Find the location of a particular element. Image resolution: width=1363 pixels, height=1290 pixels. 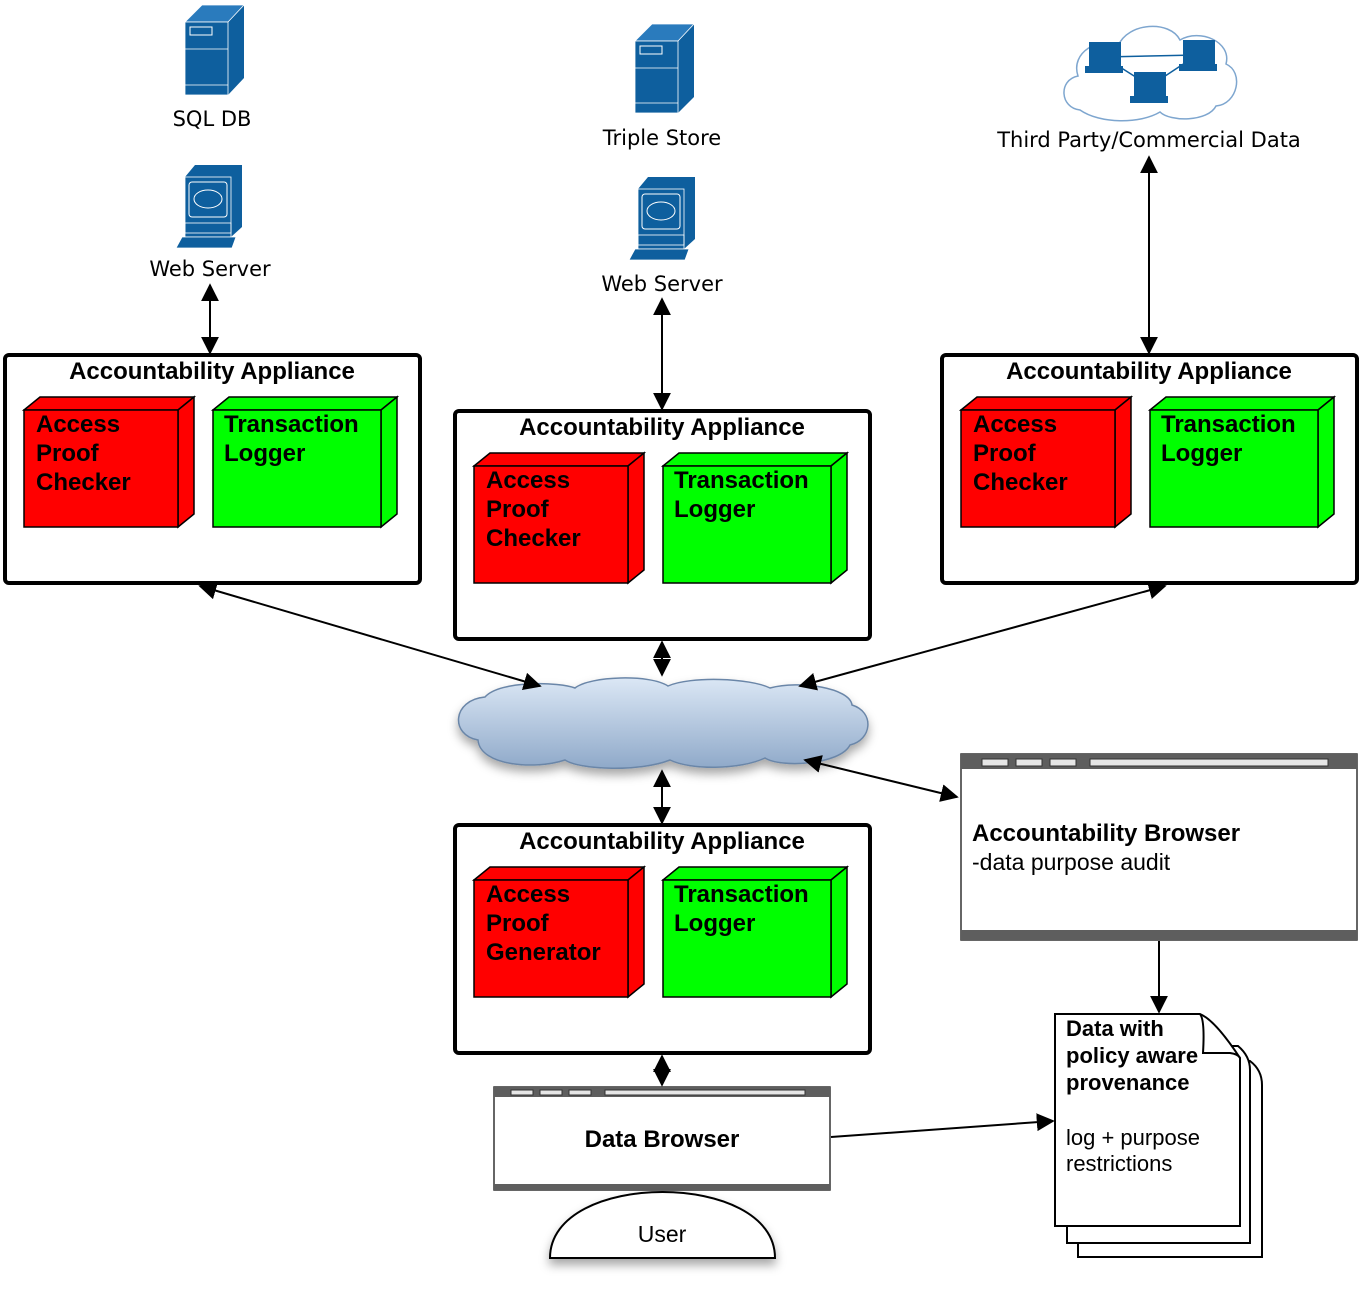

accountability-browser-subtitle: -data purpose audit is located at coordinates (1071, 862).